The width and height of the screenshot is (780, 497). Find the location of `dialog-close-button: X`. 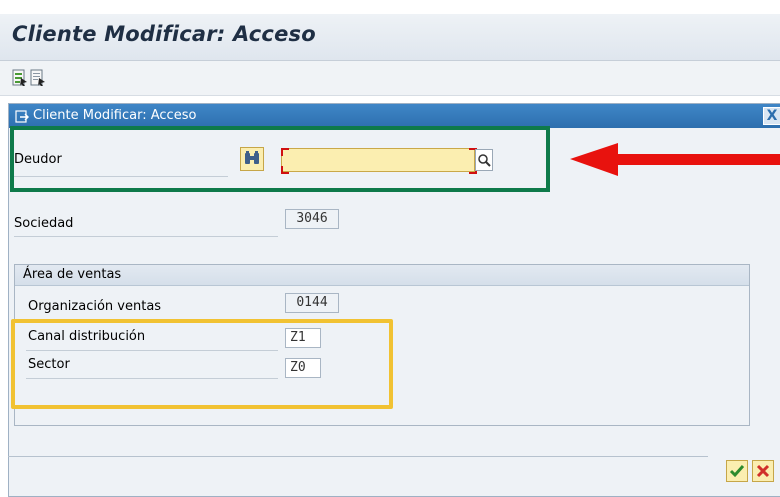

dialog-close-button: X is located at coordinates (771, 116).